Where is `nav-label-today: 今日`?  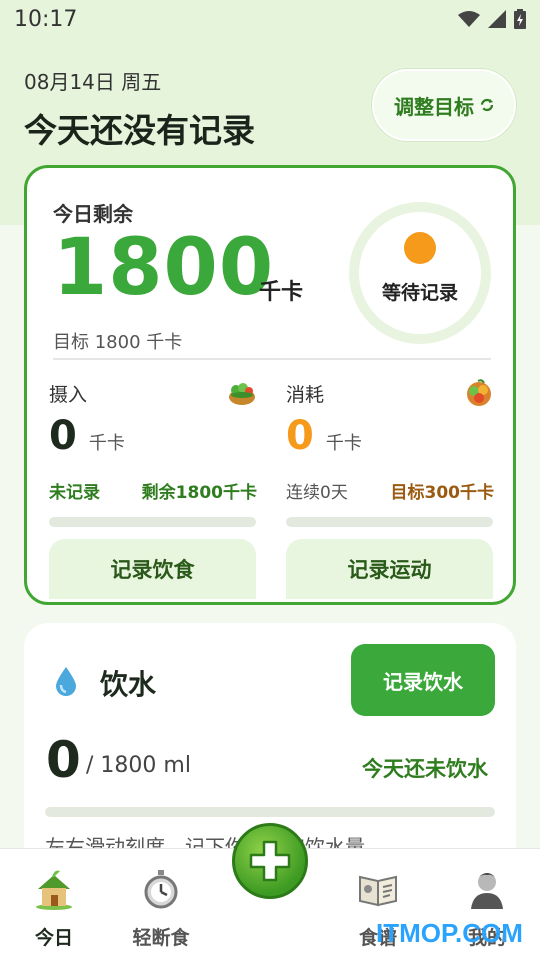
nav-label-today: 今日 is located at coordinates (53, 938).